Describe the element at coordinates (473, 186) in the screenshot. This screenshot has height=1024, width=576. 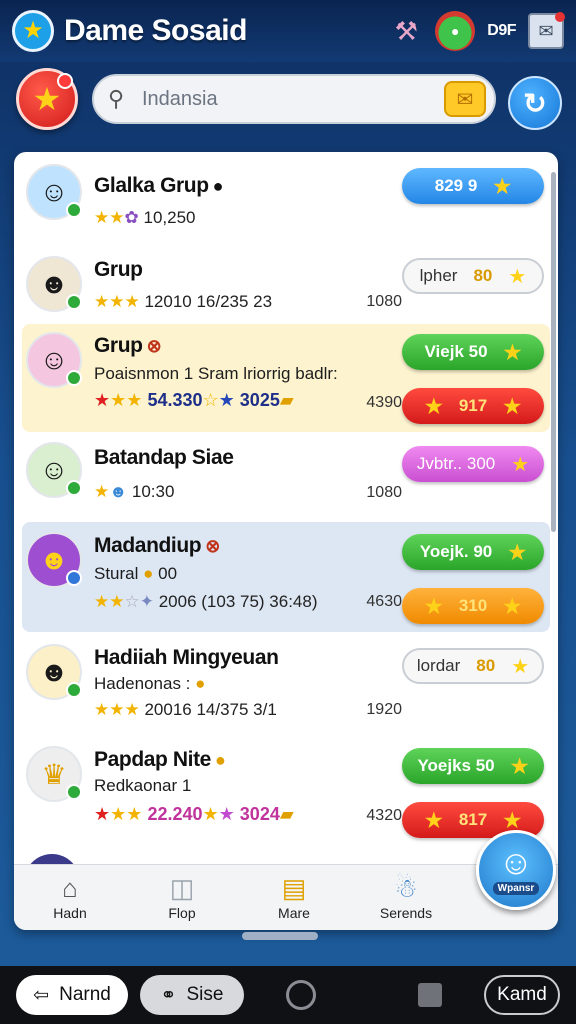
I see `group-action-button: 829 9 ★` at that location.